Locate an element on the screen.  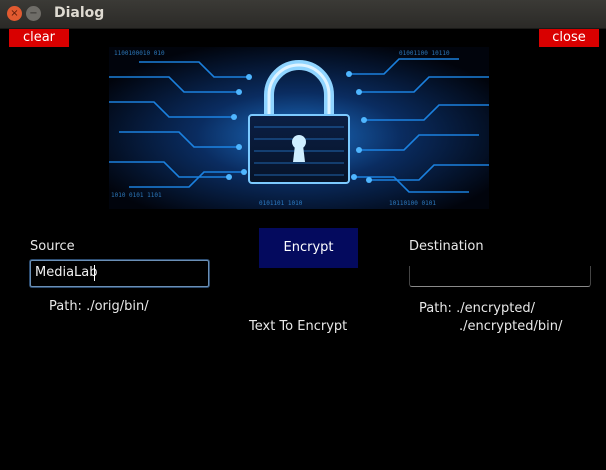
window-close-icon: × is located at coordinates (14, 13).